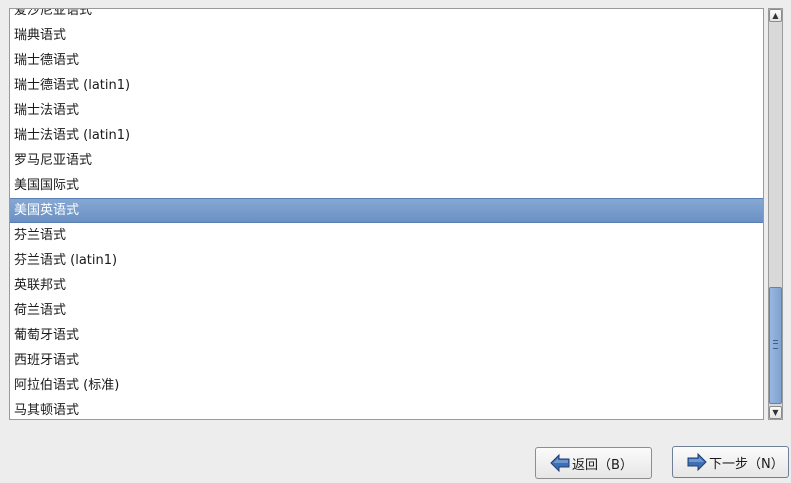 The height and width of the screenshot is (483, 791). What do you see at coordinates (602, 465) in the screenshot?
I see `back-button-label: 返回（B）` at bounding box center [602, 465].